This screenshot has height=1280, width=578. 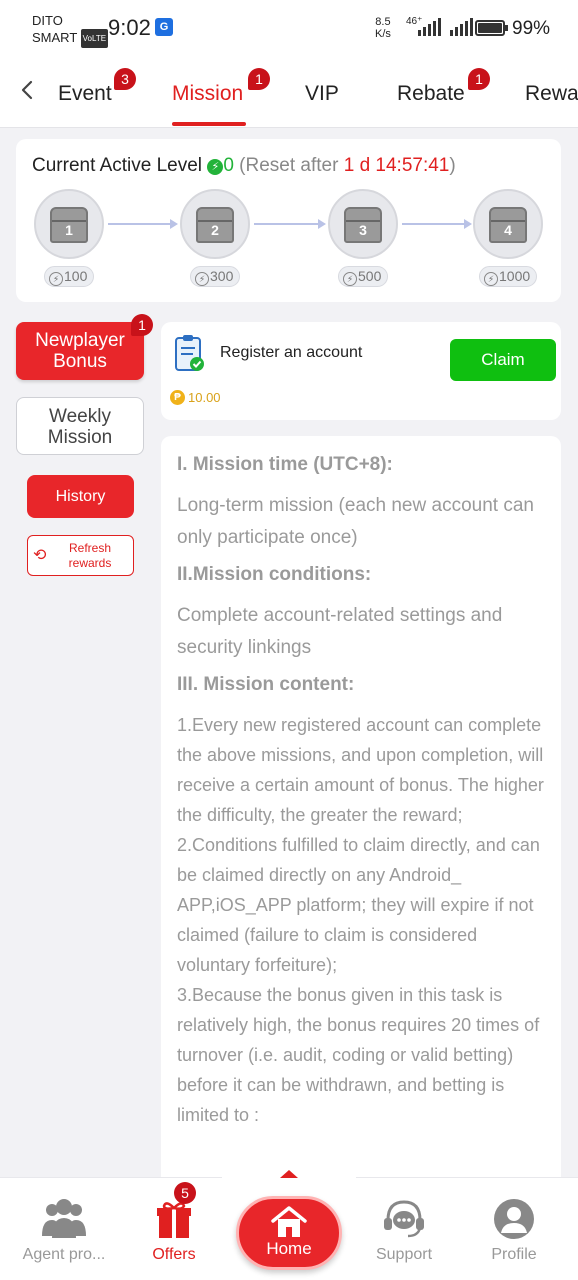 What do you see at coordinates (177, 397) in the screenshot?
I see `coin-icon: ₱` at bounding box center [177, 397].